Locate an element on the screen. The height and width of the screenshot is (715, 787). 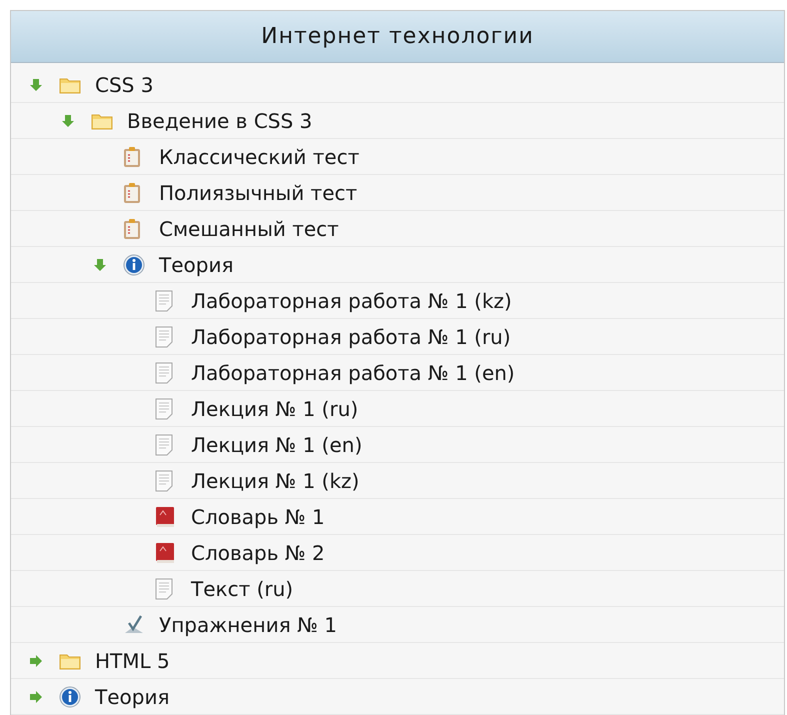
tree-item-label: CSS 3 is located at coordinates (124, 85).